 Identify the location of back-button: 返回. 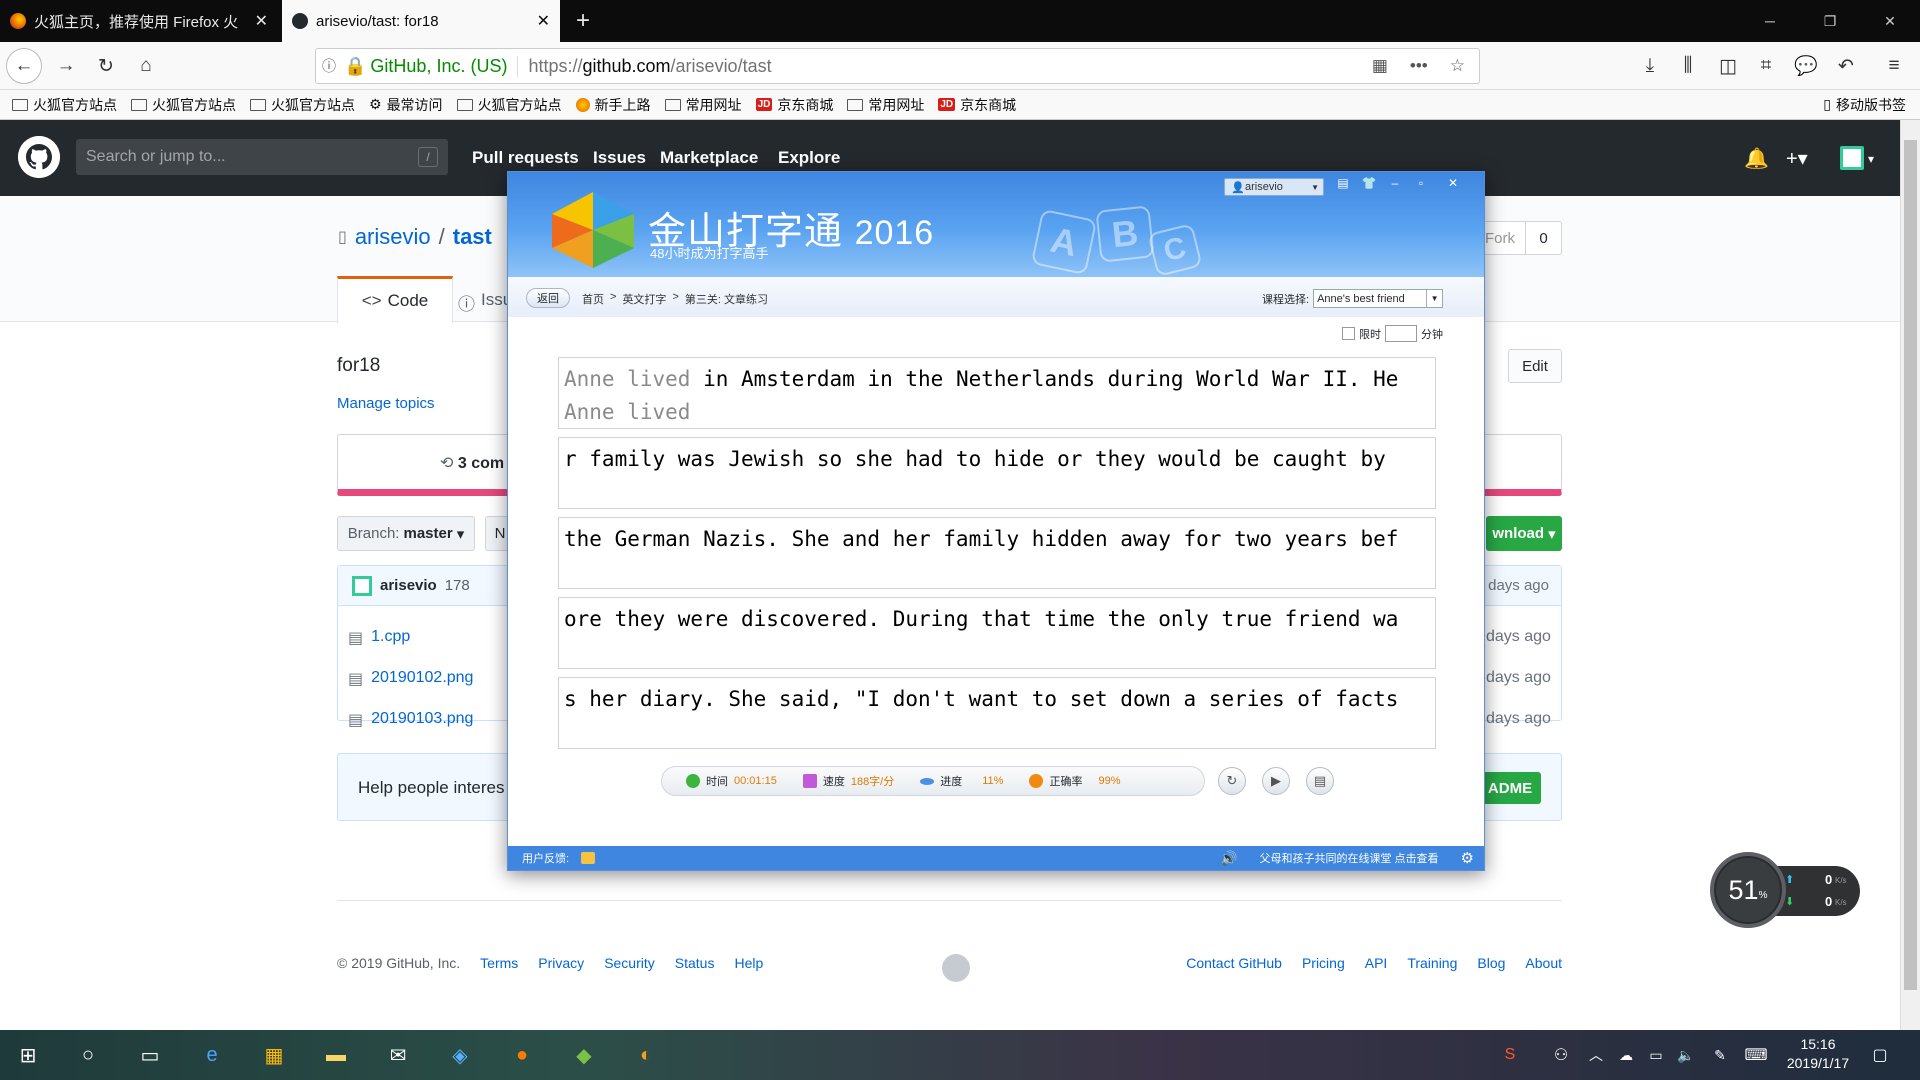
(548, 298).